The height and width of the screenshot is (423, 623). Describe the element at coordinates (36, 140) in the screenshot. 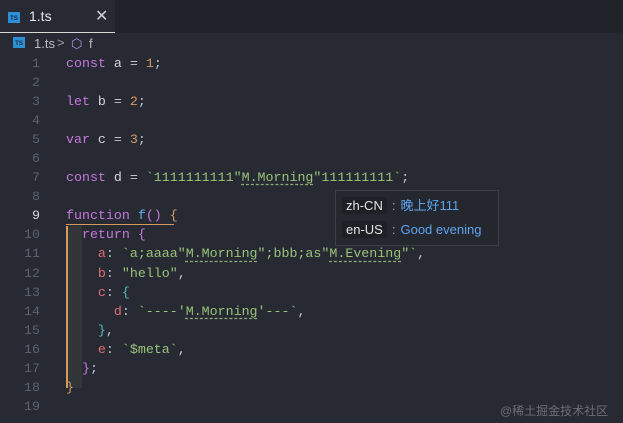

I see `line-number: 5` at that location.